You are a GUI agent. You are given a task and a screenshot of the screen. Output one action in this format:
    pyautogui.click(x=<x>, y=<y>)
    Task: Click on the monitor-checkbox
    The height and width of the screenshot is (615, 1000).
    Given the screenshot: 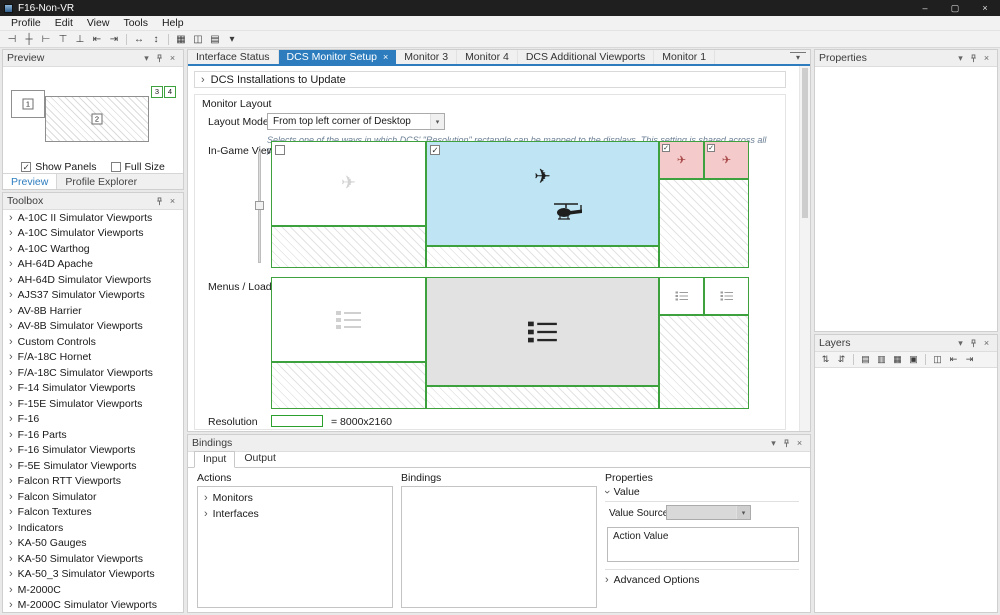 What is the action you would take?
    pyautogui.click(x=280, y=150)
    